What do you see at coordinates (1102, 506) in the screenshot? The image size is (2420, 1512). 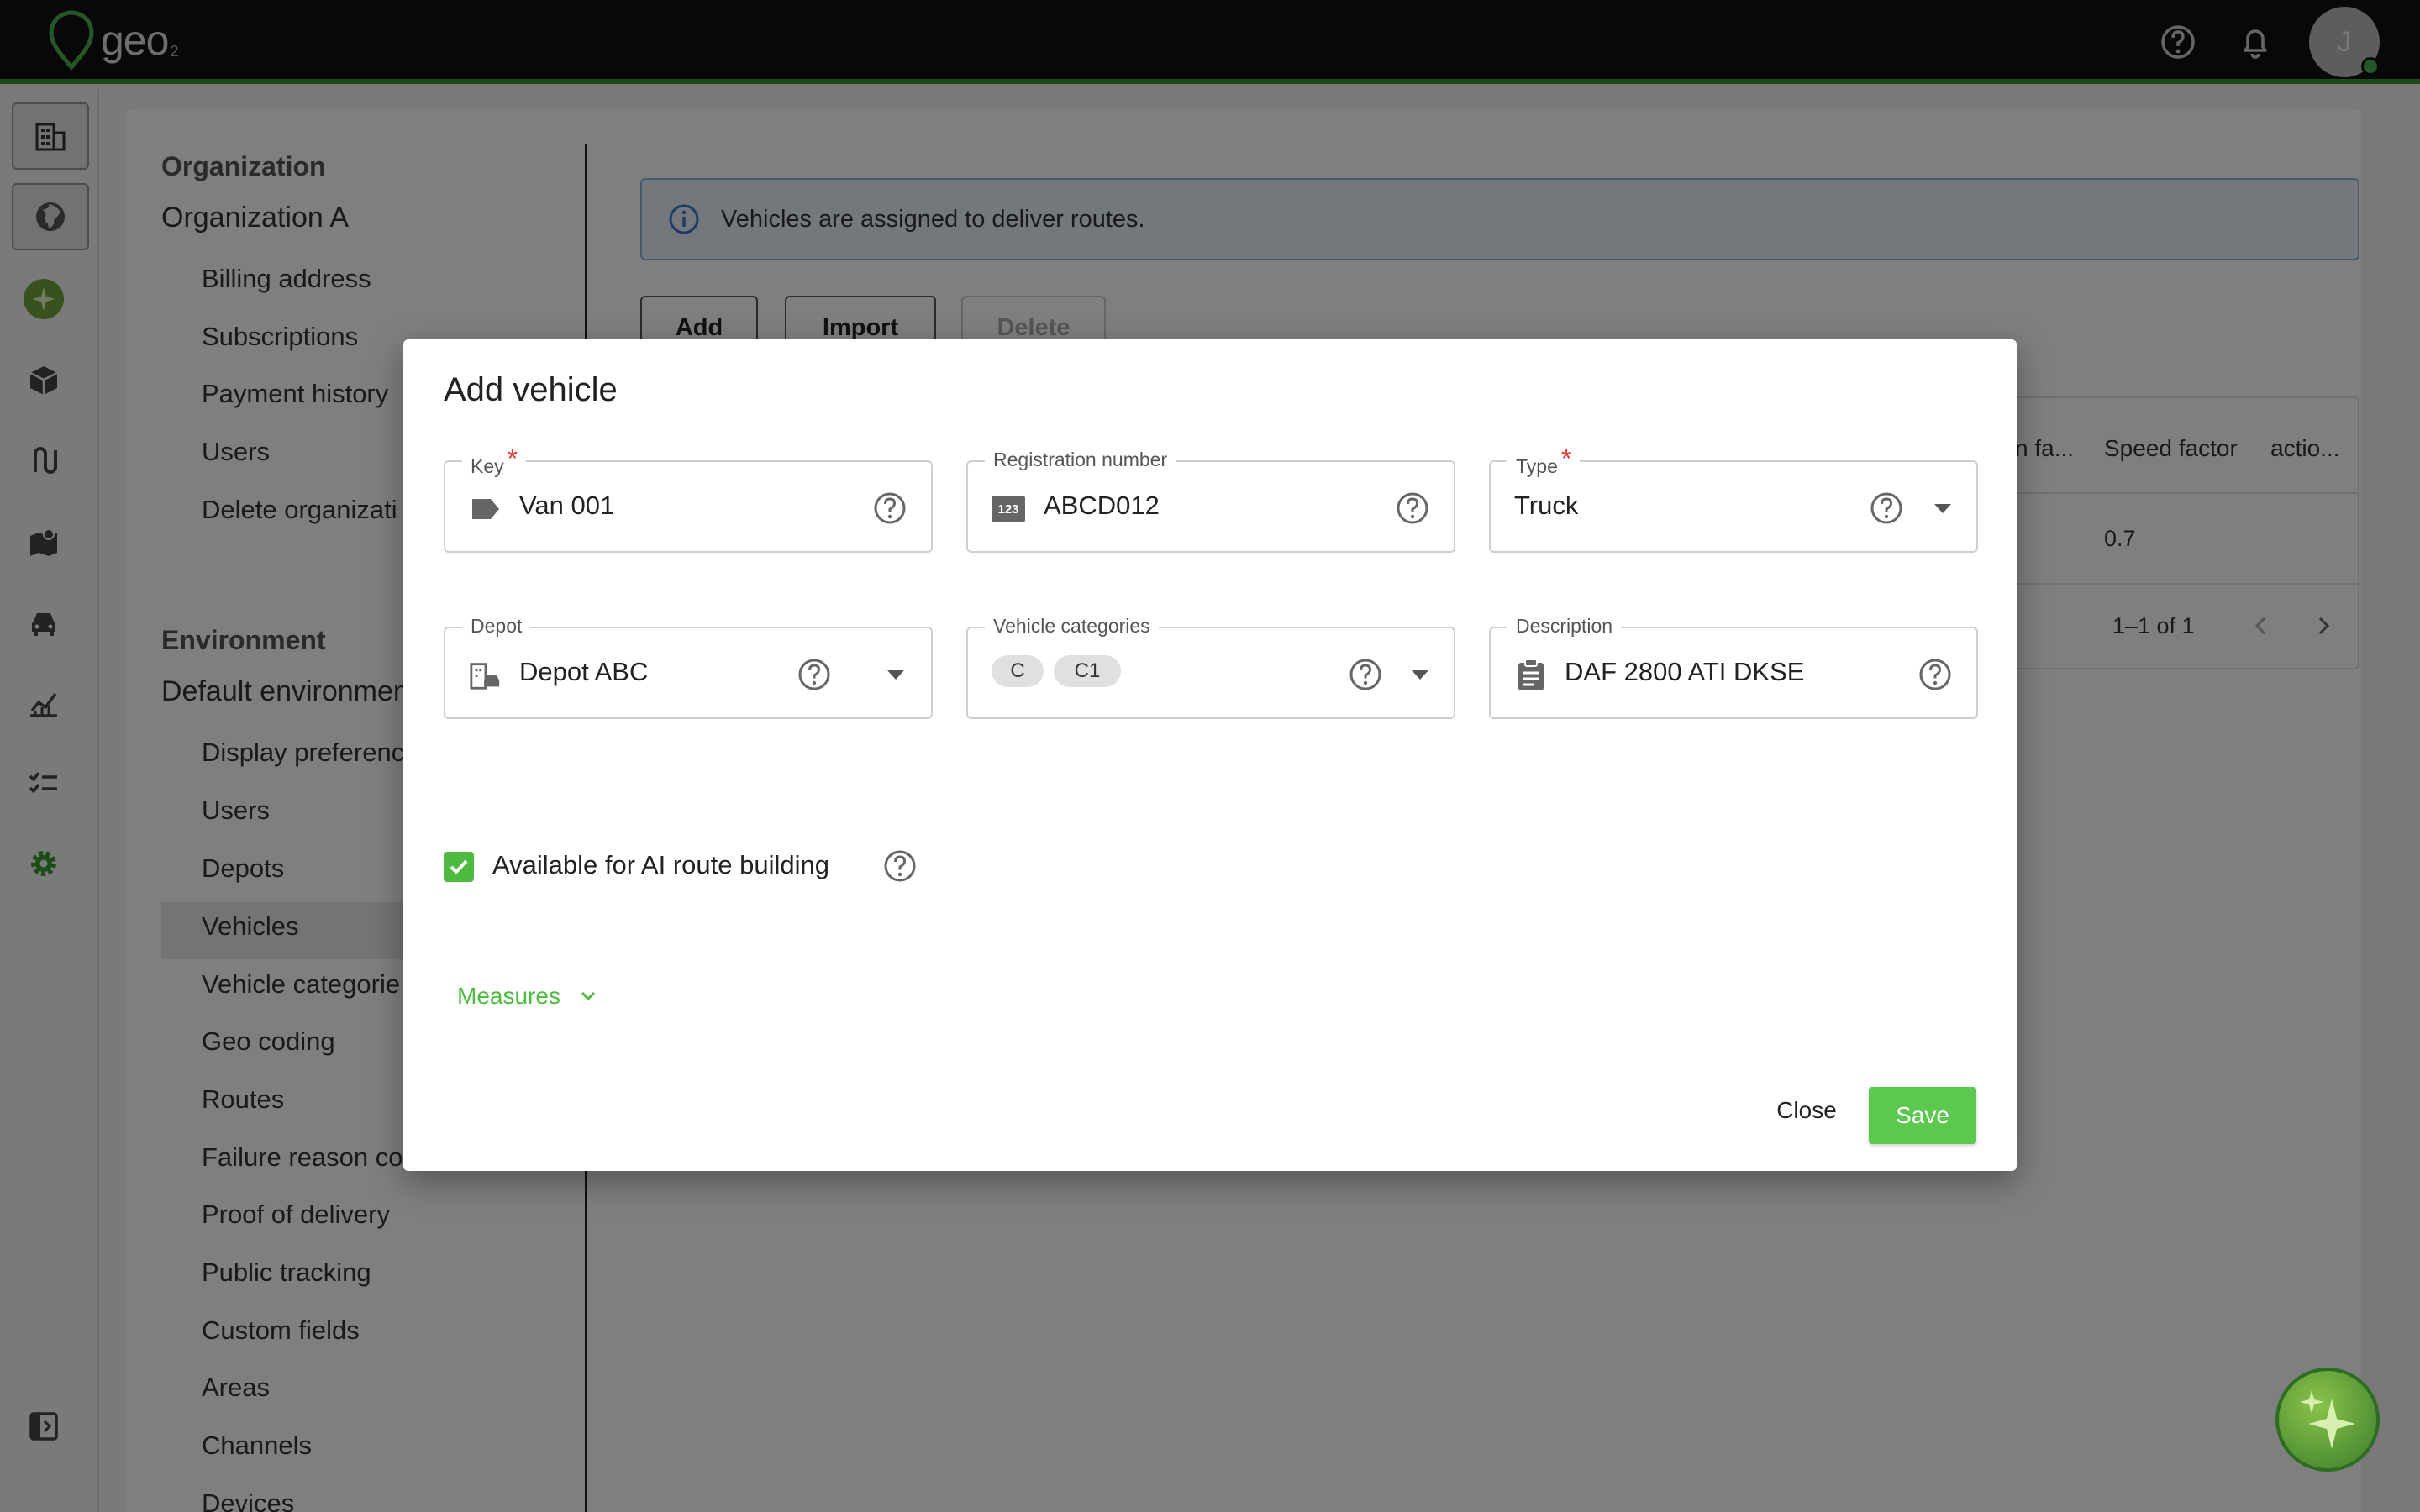 I see `registration-number-input: ABCD012` at bounding box center [1102, 506].